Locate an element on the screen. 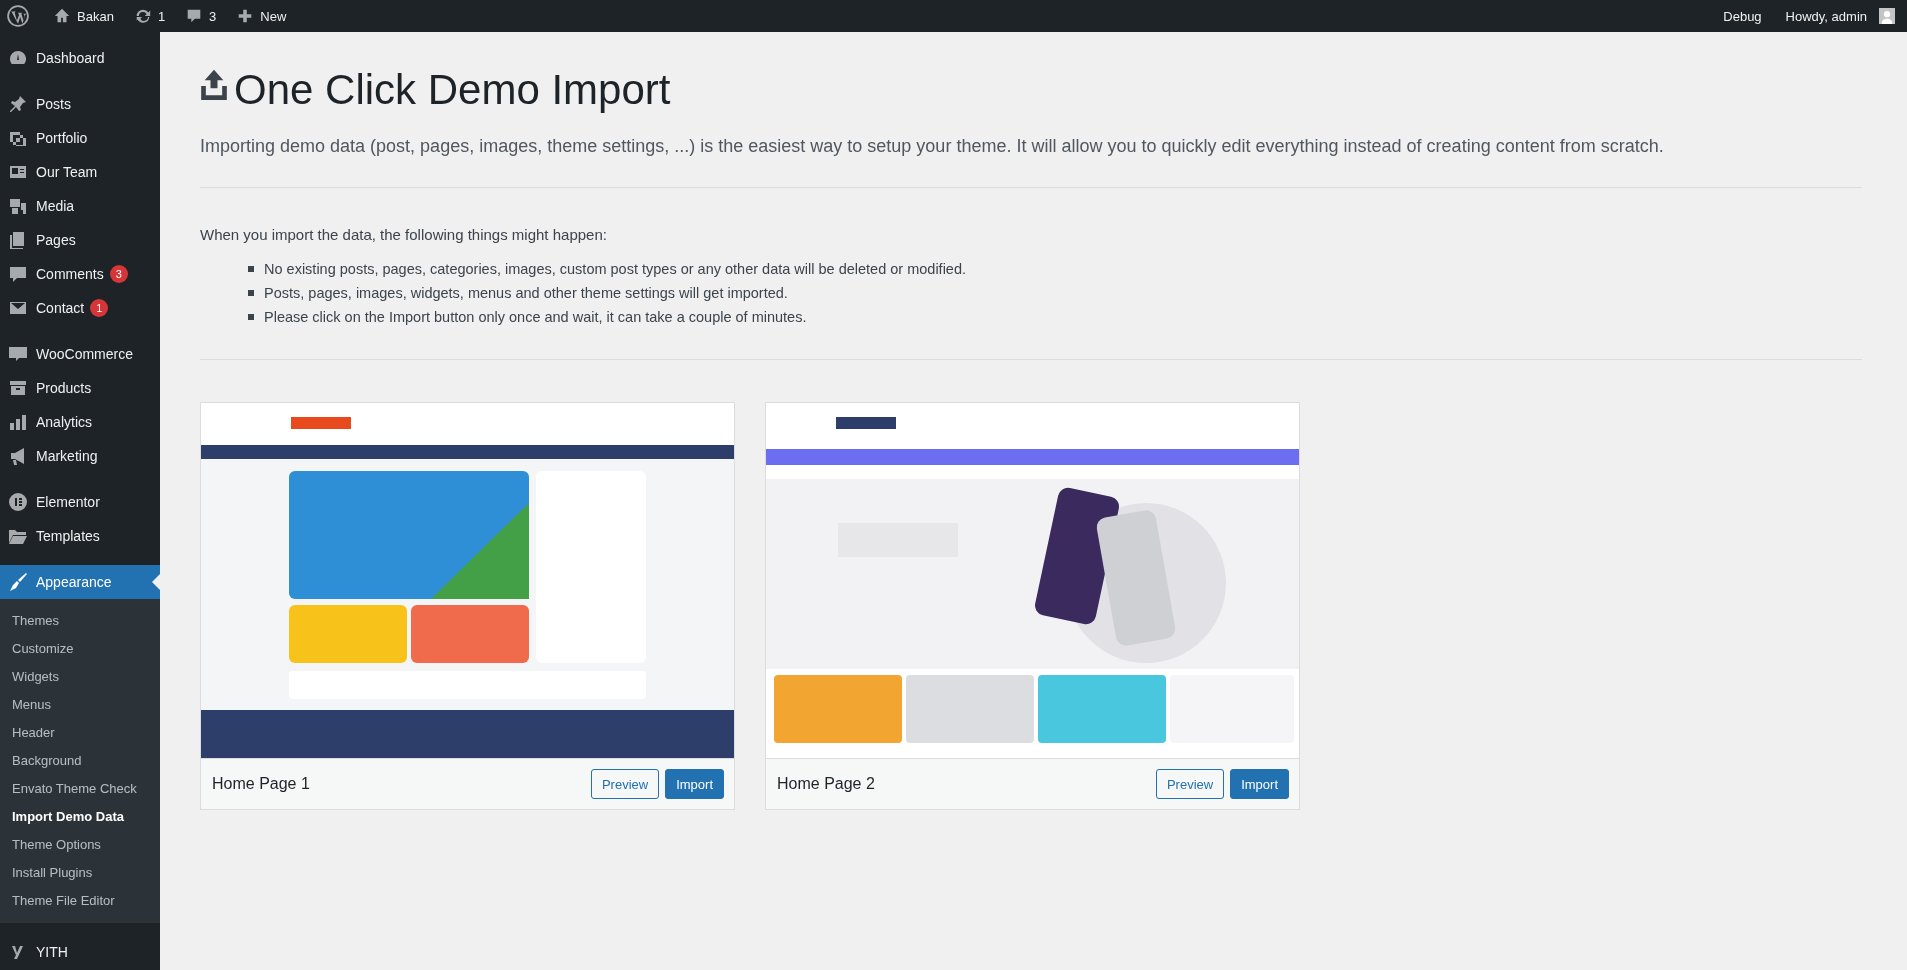  new-content-link: New is located at coordinates (261, 16).